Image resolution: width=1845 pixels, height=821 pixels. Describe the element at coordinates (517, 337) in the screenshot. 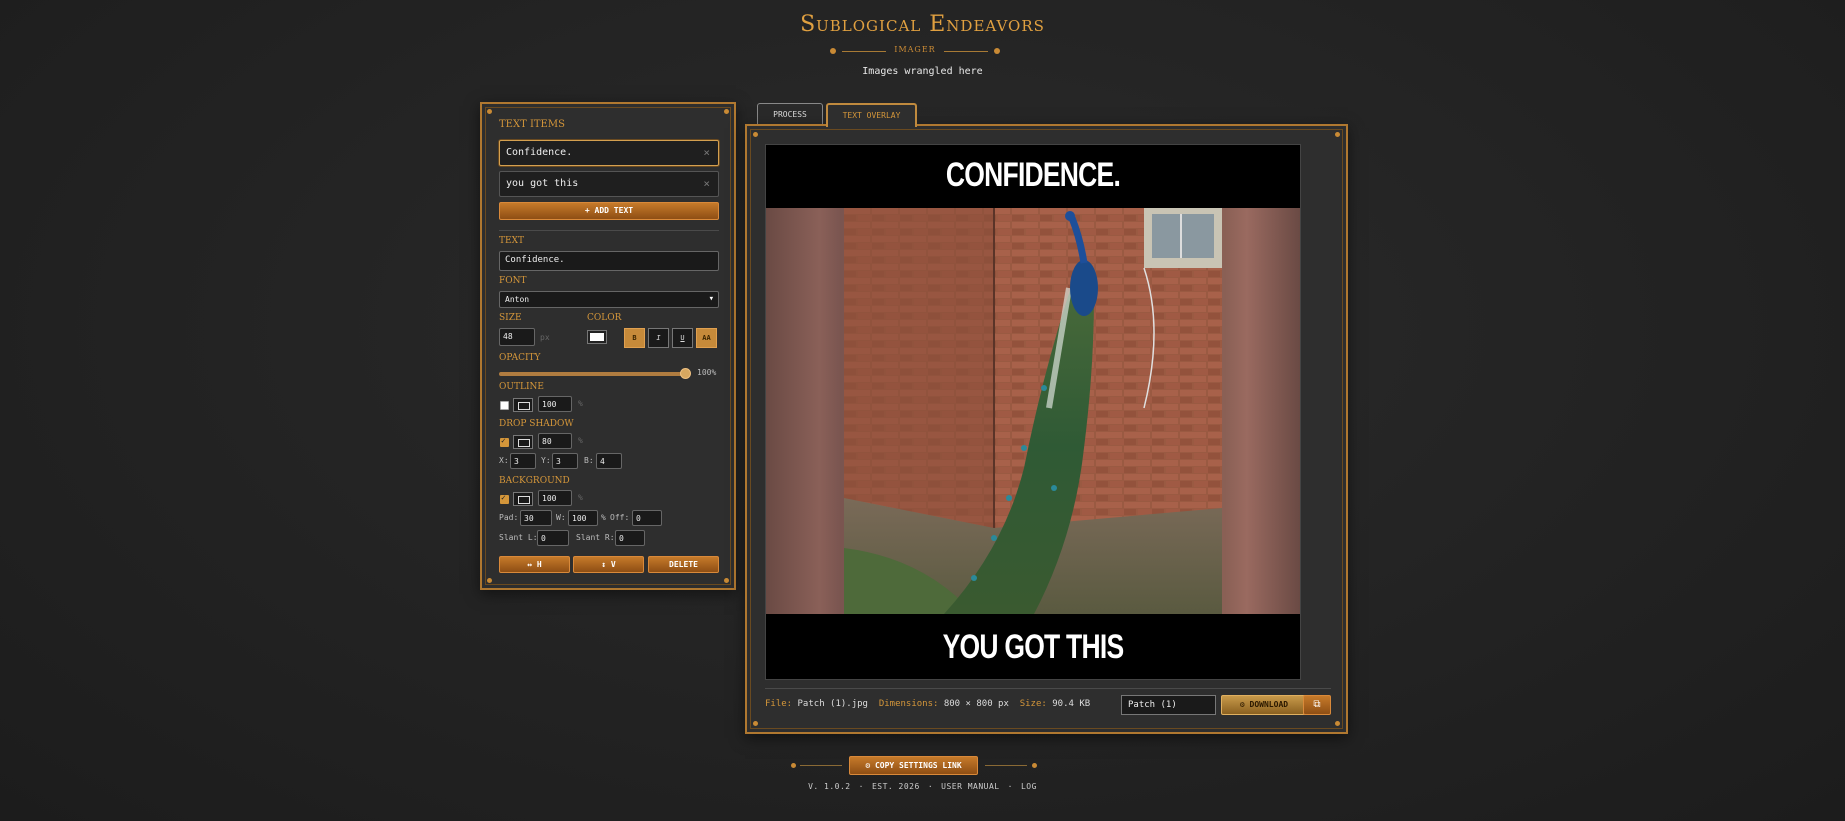

I see `size-input: 48` at that location.